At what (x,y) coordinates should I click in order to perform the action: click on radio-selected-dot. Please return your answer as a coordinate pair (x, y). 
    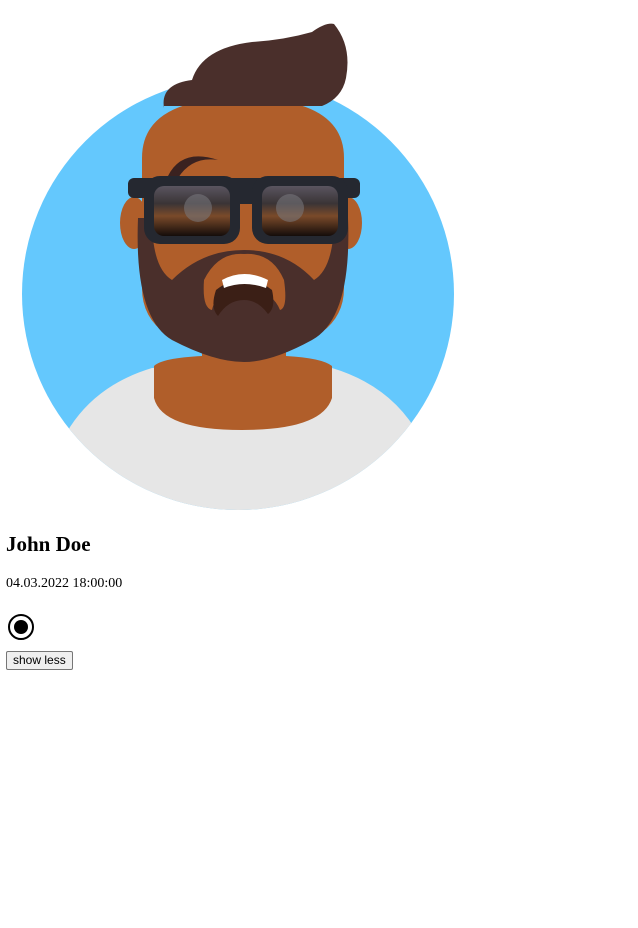
    Looking at the image, I should click on (21, 627).